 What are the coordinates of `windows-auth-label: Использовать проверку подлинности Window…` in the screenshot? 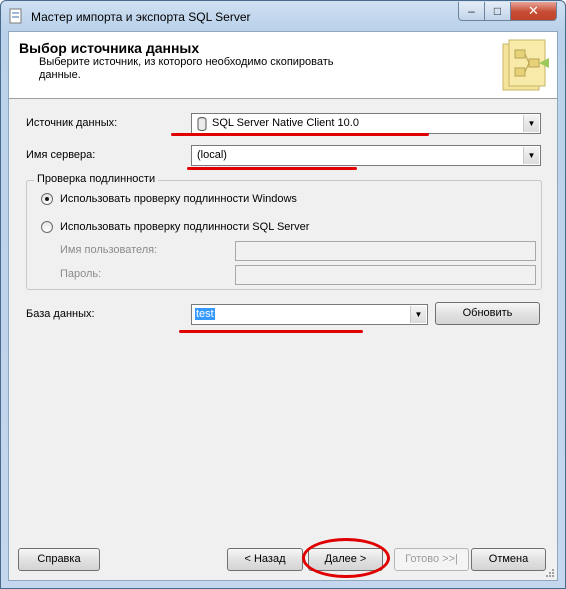 It's located at (178, 199).